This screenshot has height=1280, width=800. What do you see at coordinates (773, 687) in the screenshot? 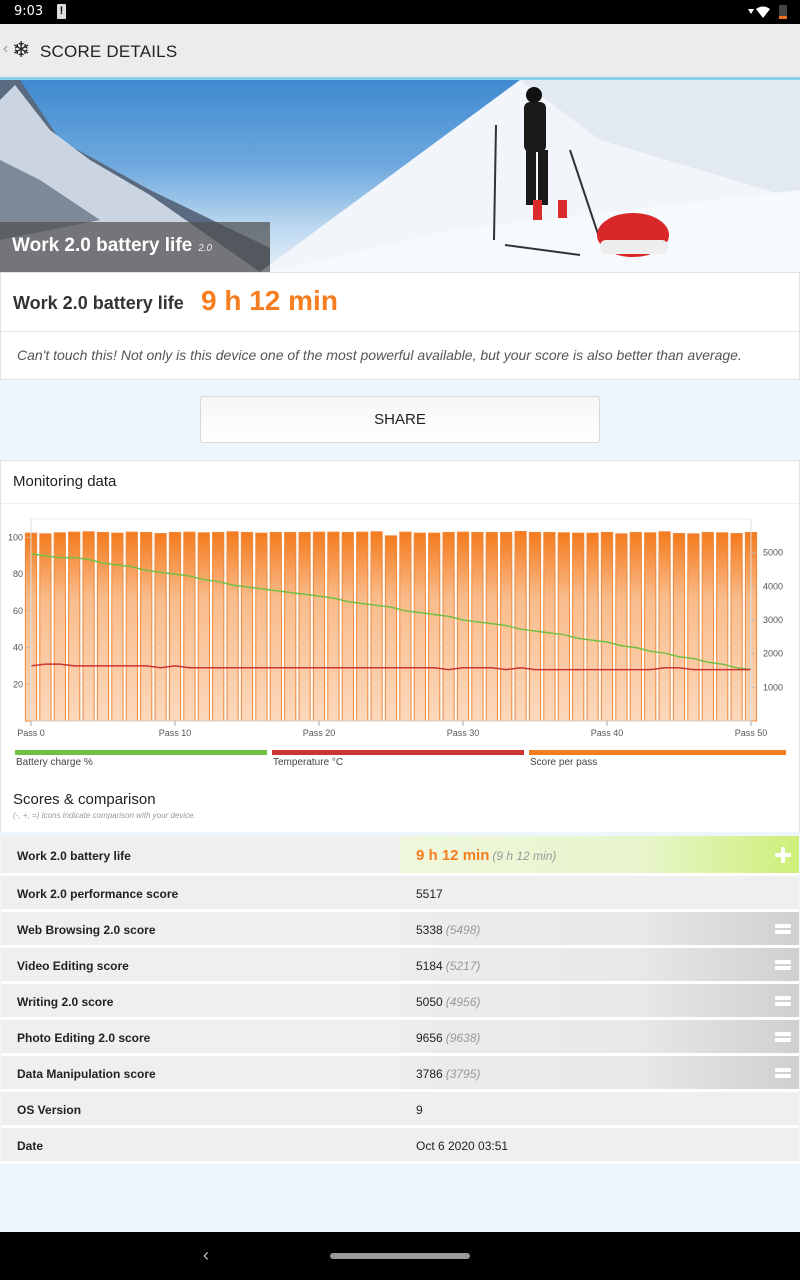
I see `y-right-tick-label: 1000` at bounding box center [773, 687].